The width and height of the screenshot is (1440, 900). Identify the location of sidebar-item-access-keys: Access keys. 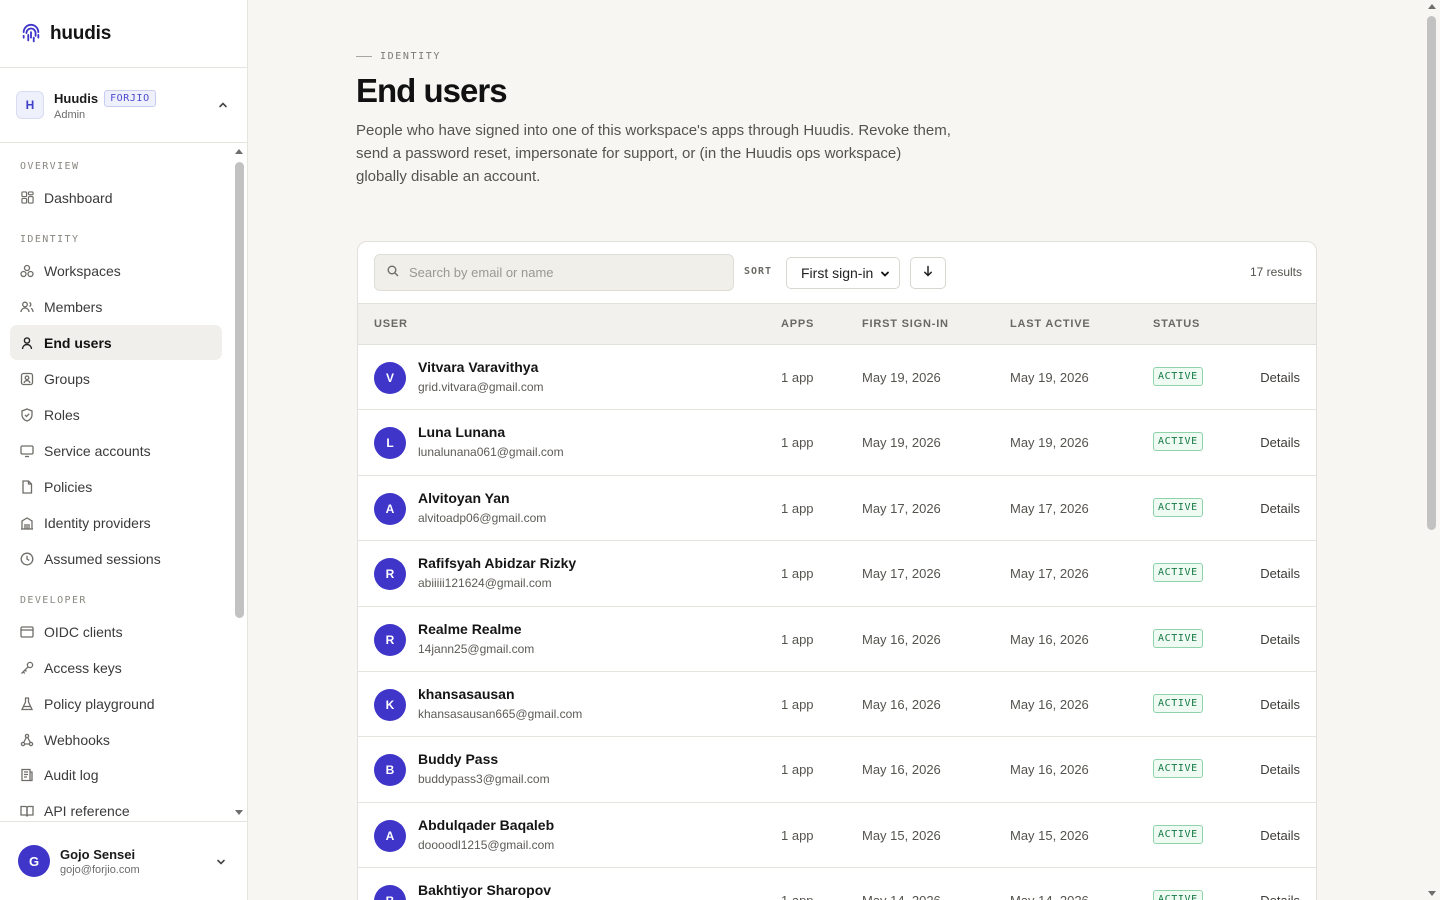
(116, 667).